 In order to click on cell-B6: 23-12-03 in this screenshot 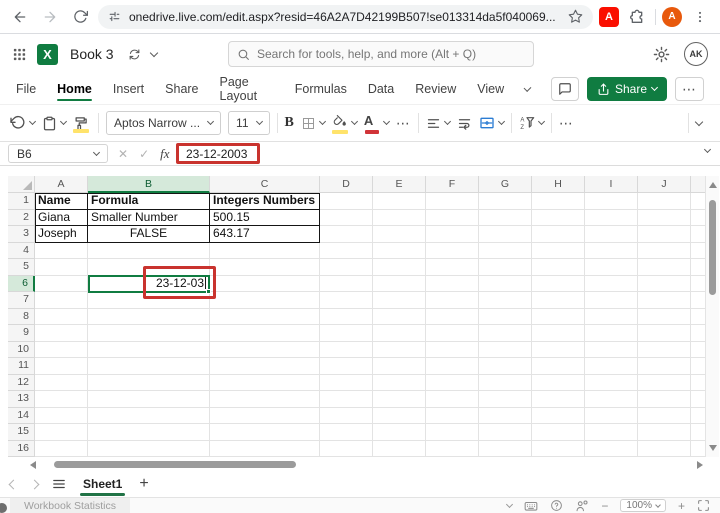, I will do `click(149, 283)`.